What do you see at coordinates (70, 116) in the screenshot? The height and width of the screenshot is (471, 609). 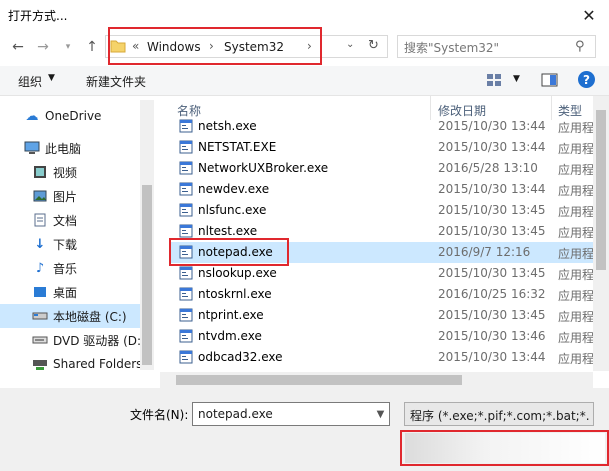 I see `sidebar-item-onedrive: ☁ OneDrive` at bounding box center [70, 116].